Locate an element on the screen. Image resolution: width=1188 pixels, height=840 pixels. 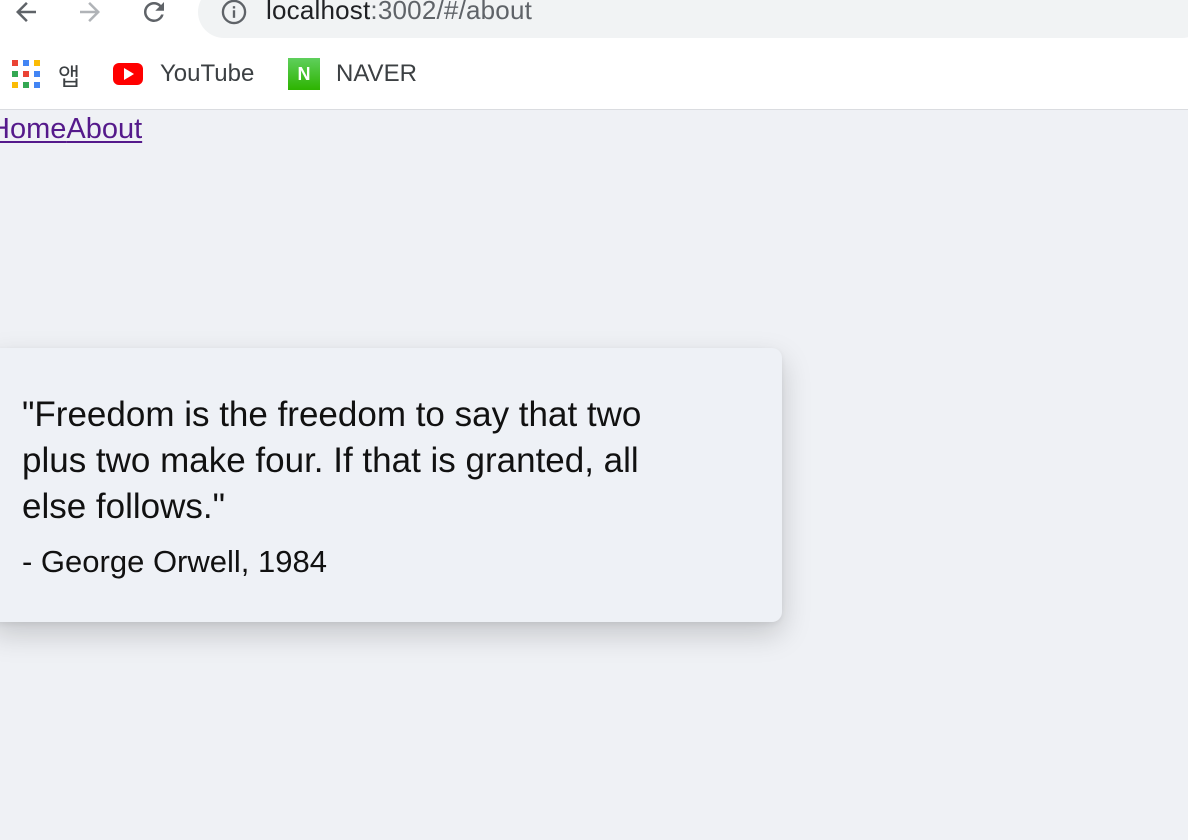
bookmark-youtube: YouTube is located at coordinates (183, 74).